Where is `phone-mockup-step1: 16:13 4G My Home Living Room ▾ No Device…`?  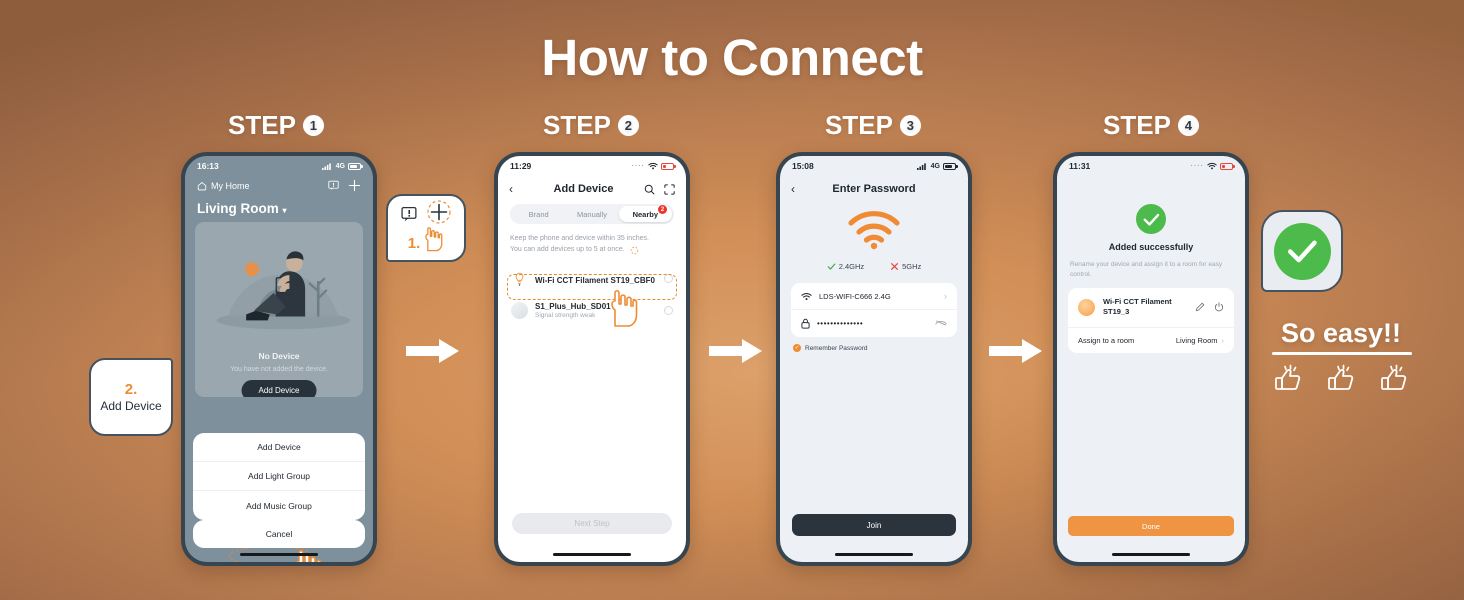 phone-mockup-step1: 16:13 4G My Home Living Room ▾ No Device… is located at coordinates (279, 359).